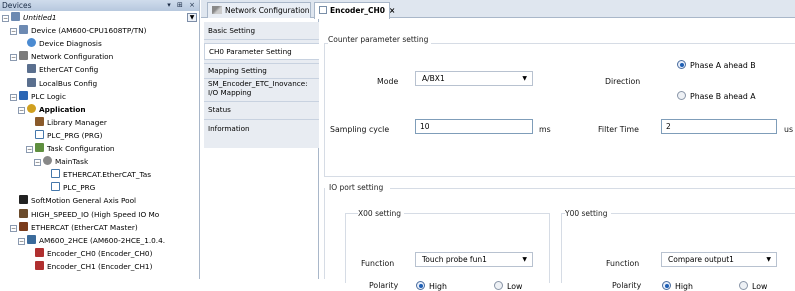 This screenshot has height=291, width=795. Describe the element at coordinates (31, 108) in the screenshot. I see `application-icon` at that location.